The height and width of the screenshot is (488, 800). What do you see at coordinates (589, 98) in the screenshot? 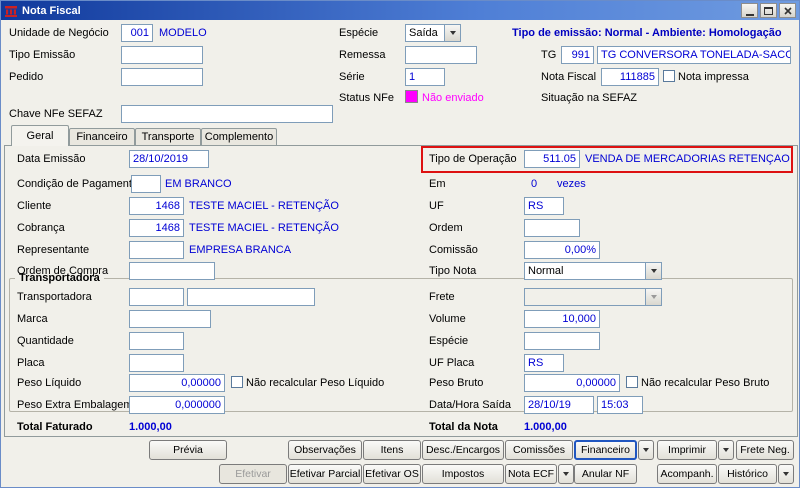
I see `situacao-sefaz-label: Situação na SEFAZ` at bounding box center [589, 98].